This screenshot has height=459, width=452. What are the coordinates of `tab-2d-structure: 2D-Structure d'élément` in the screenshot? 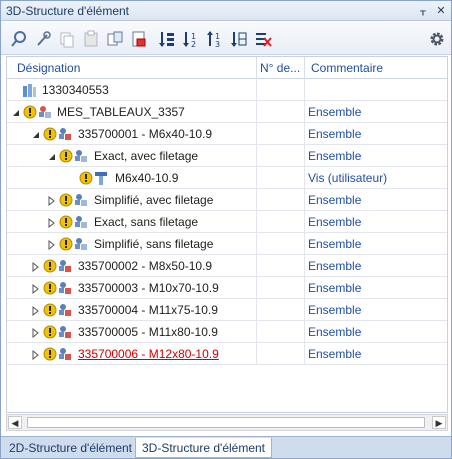 It's located at (70, 448).